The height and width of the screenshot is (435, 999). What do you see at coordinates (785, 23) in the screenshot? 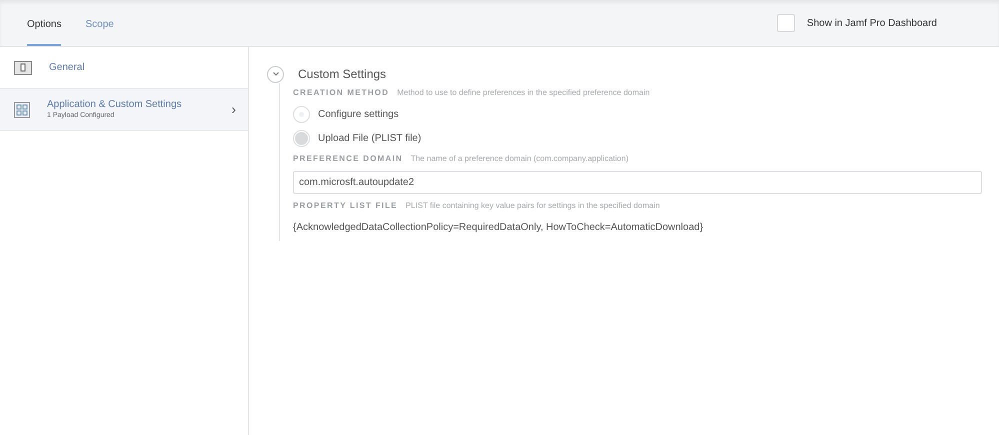
I see `checkbox` at bounding box center [785, 23].